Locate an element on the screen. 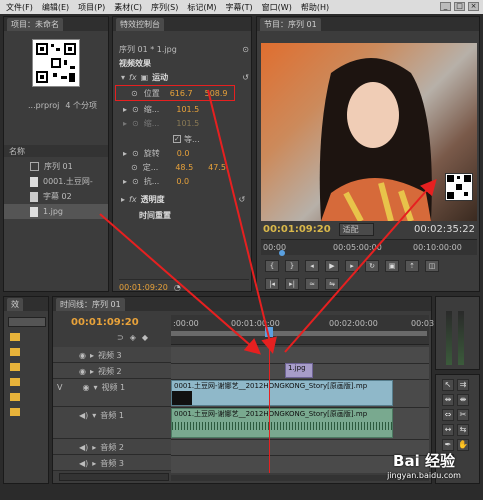 The image size is (483, 500). tab-program: 节目：序列 01 is located at coordinates (290, 24).